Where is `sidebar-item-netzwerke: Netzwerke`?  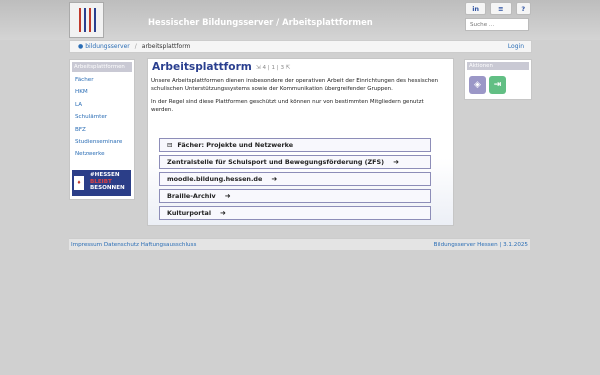
sidebar-item-netzwerke: Netzwerke is located at coordinates (102, 154).